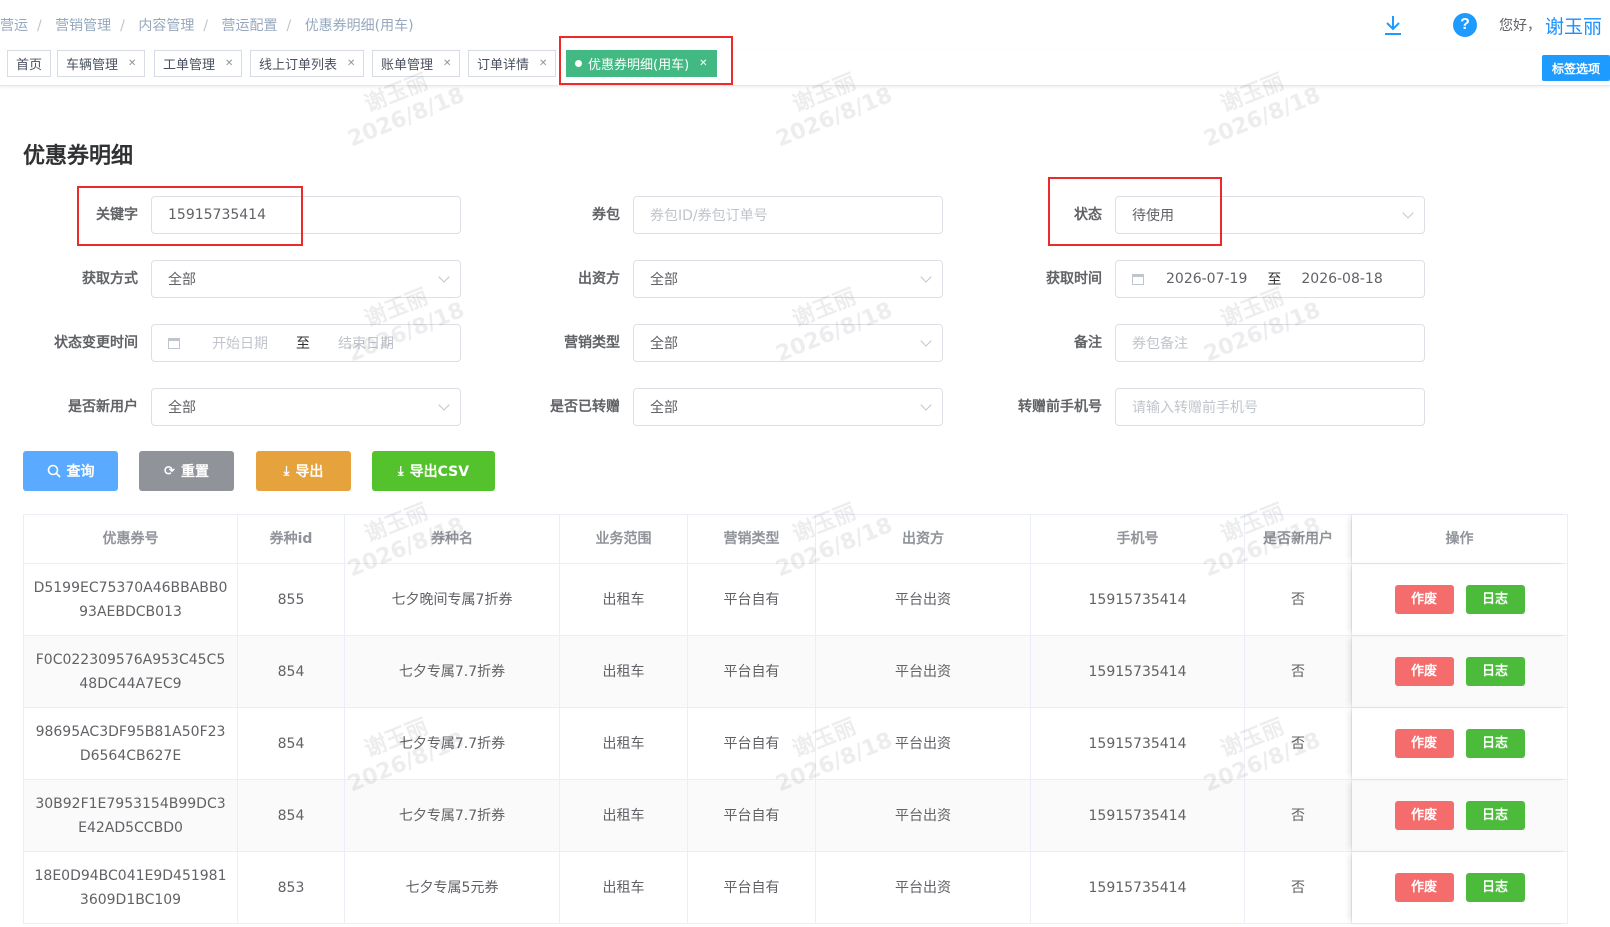 The image size is (1610, 927). I want to click on tag-home: 首页, so click(29, 63).